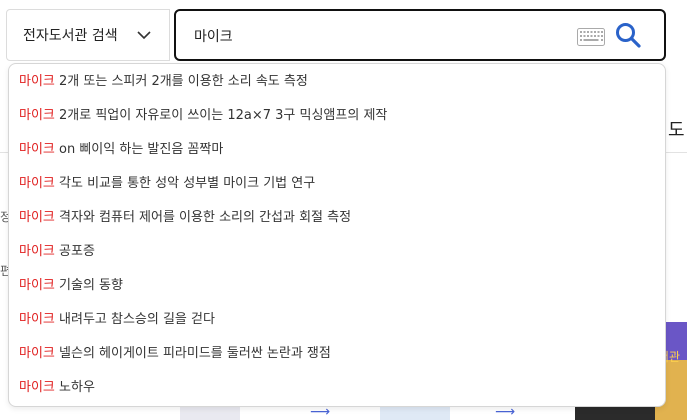 The height and width of the screenshot is (420, 687). I want to click on suggestion-item: 마이크 넬슨의 헤이게이트 피라미드를 둘러싼 논란과 쟁점, so click(337, 354).